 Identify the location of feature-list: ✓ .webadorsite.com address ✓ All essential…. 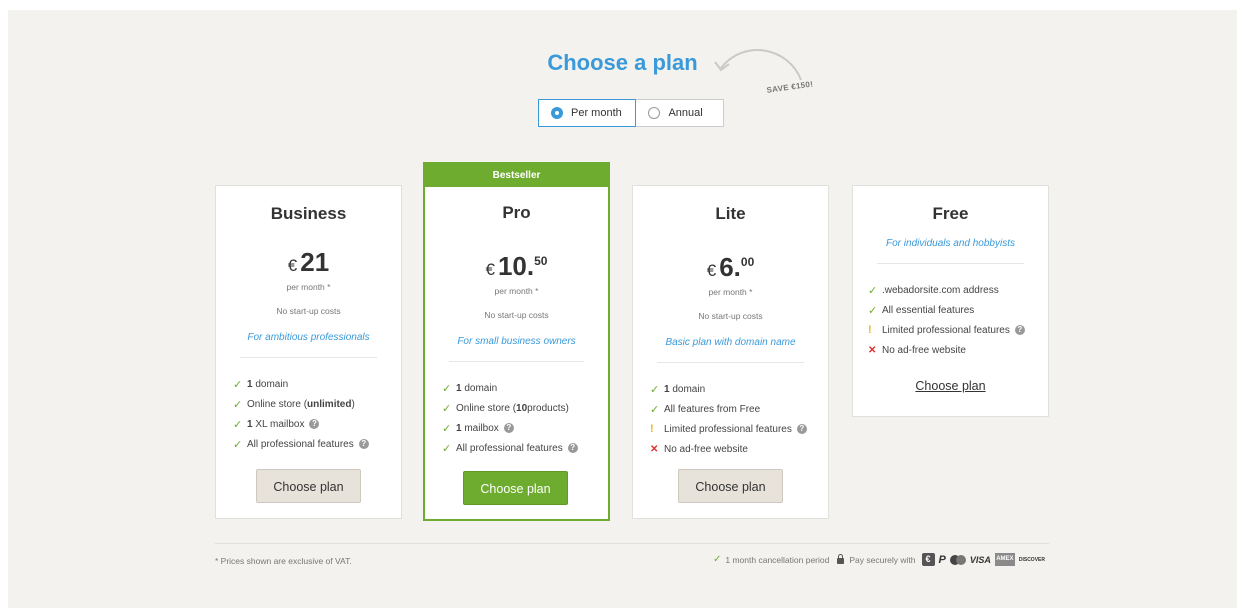
(950, 320).